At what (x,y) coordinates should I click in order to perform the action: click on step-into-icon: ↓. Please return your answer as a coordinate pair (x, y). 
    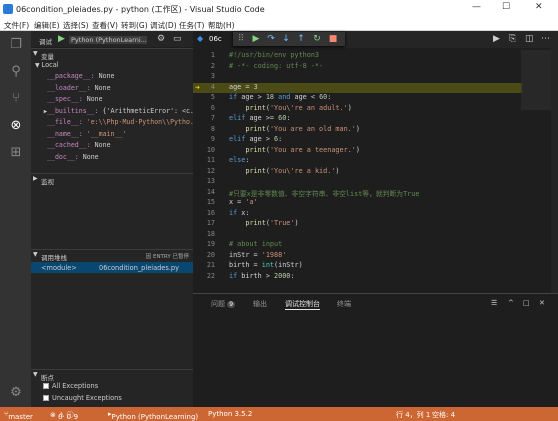
    Looking at the image, I should click on (286, 39).